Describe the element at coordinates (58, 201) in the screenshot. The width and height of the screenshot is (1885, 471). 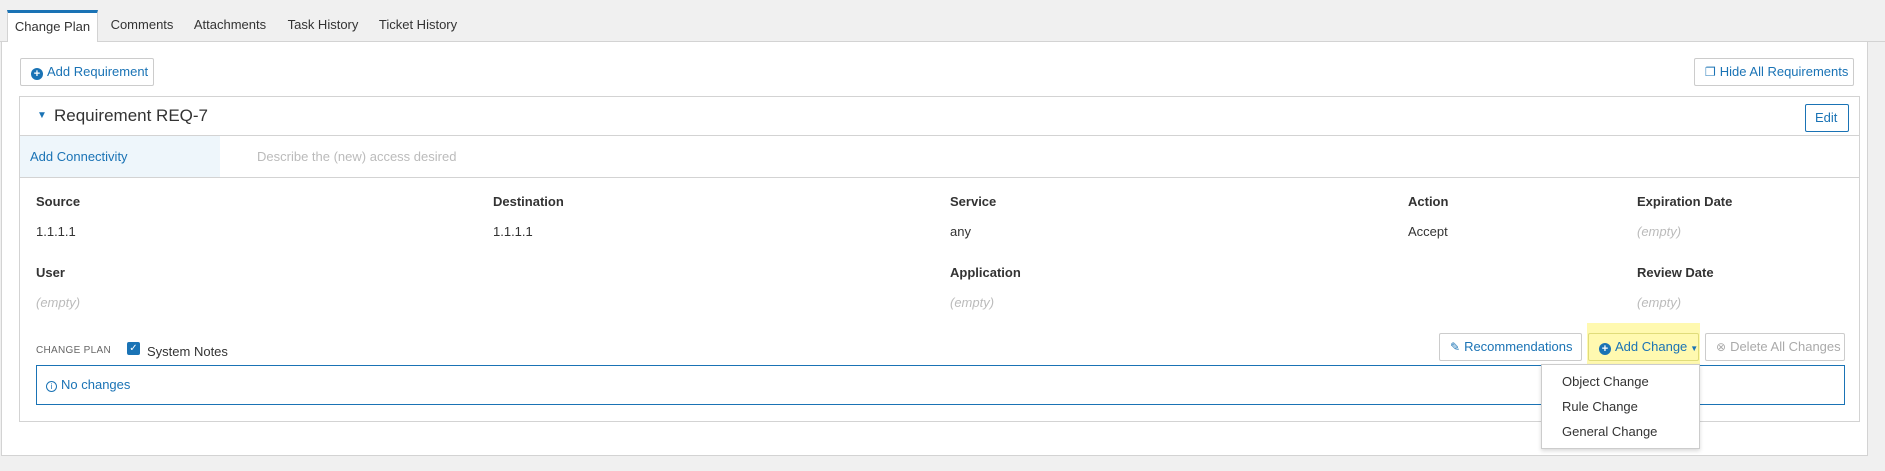
I see `source-label: Source` at that location.